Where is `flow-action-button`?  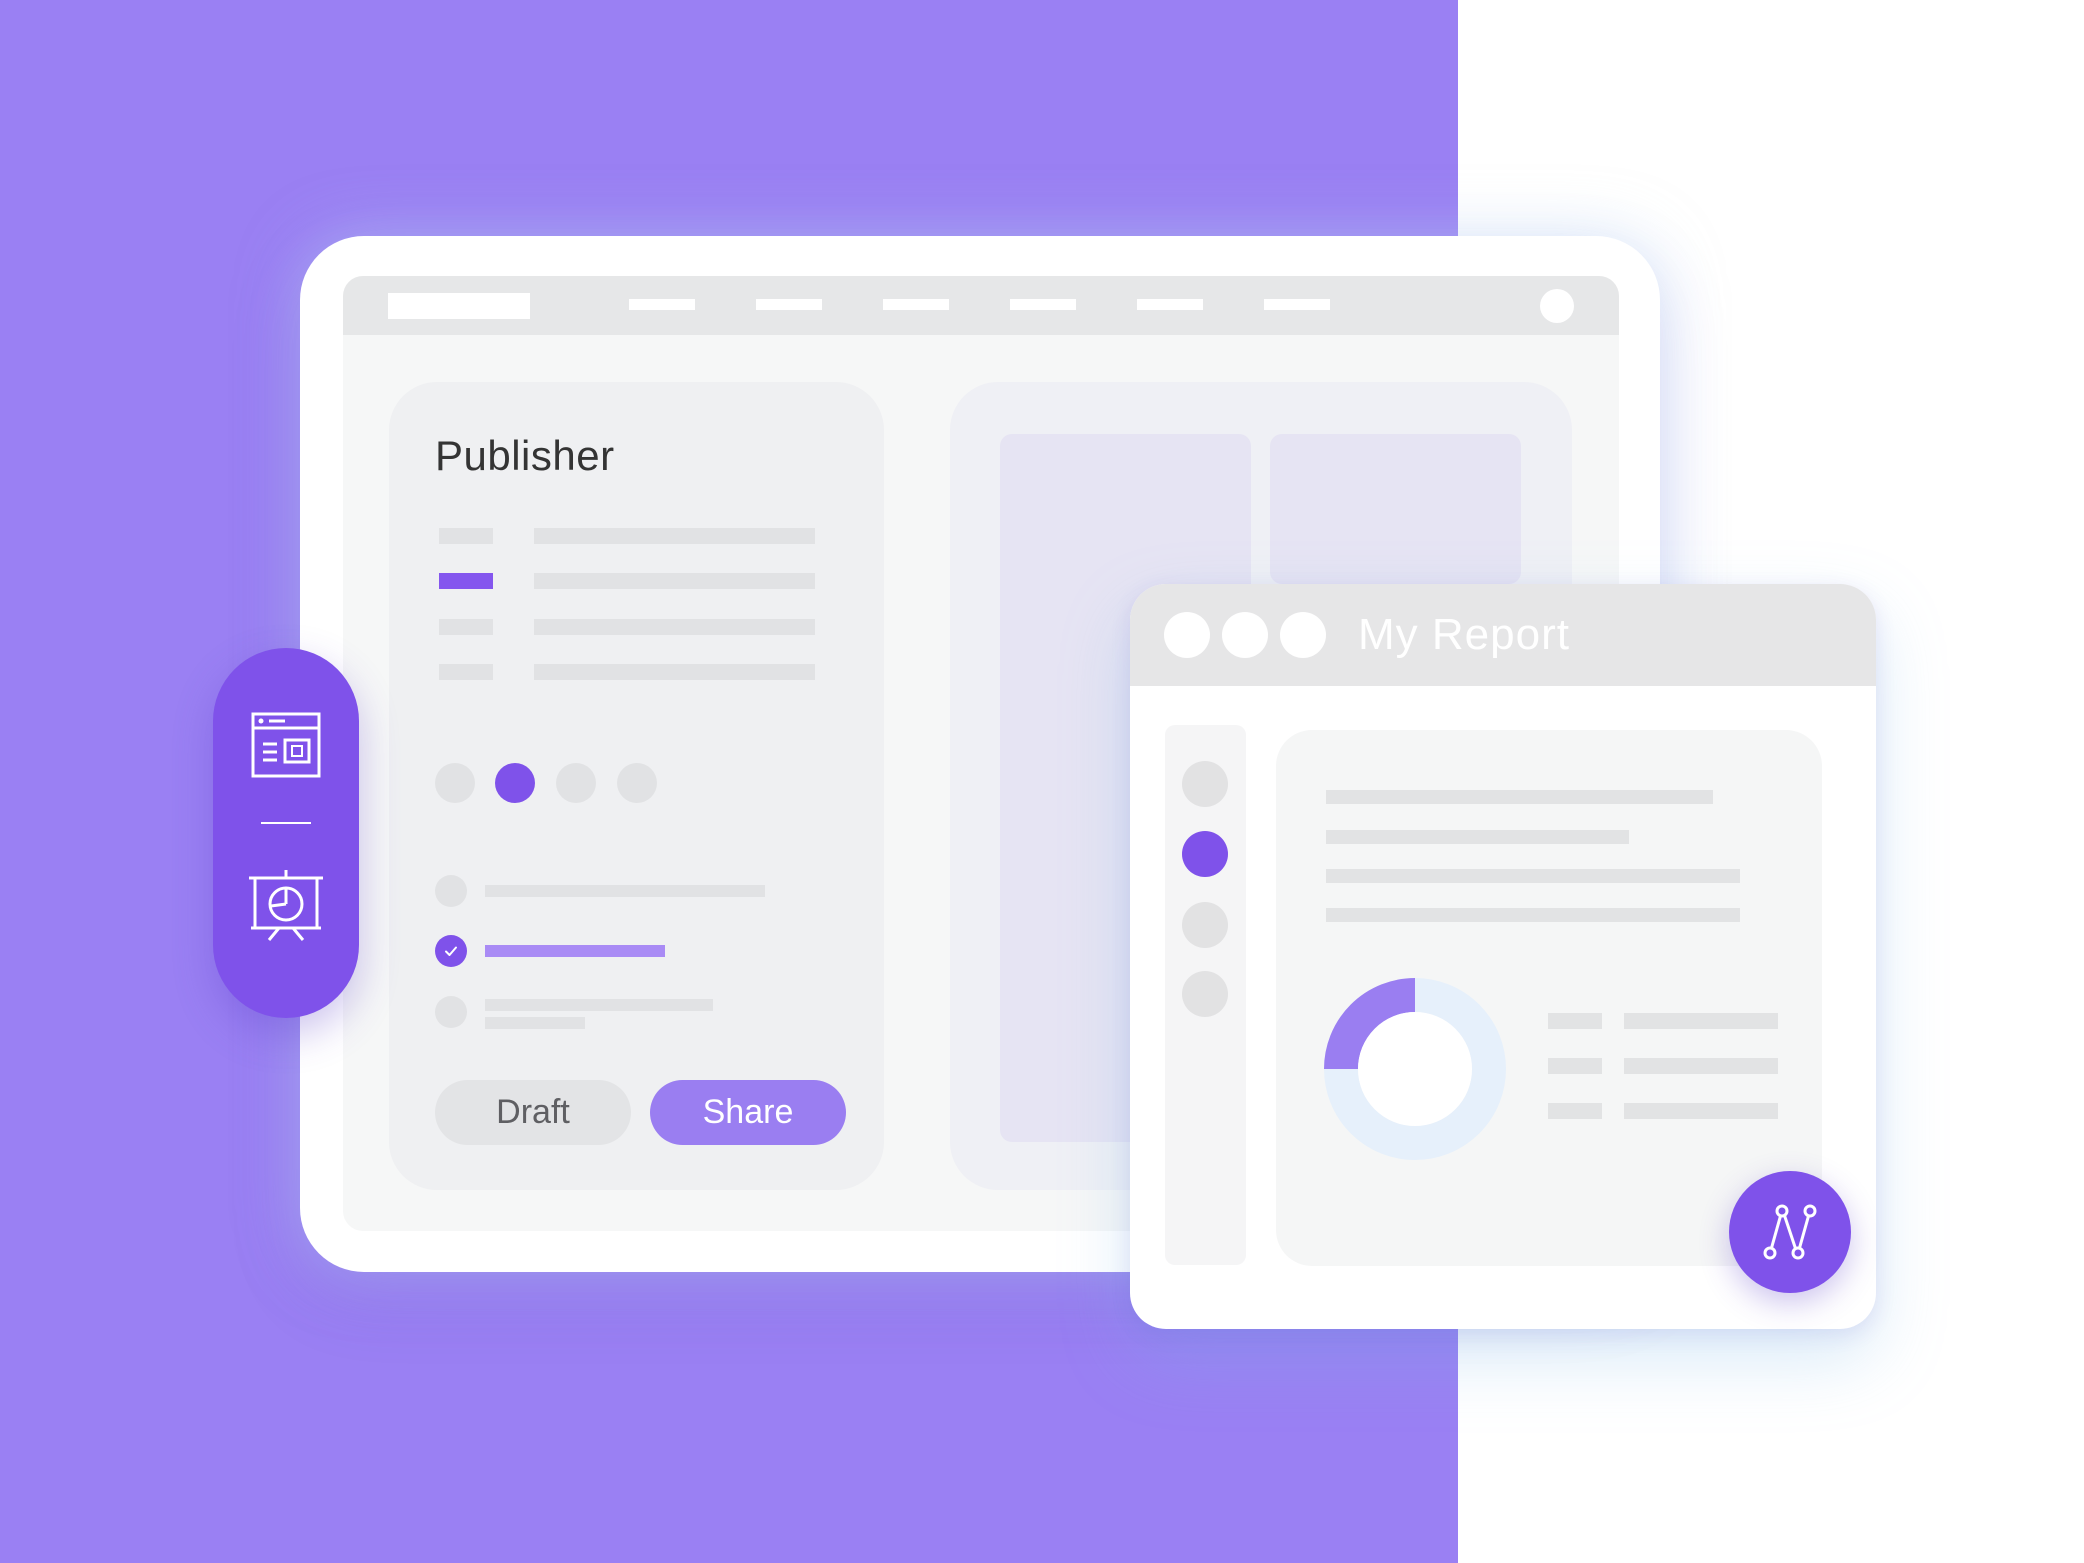 flow-action-button is located at coordinates (1790, 1232).